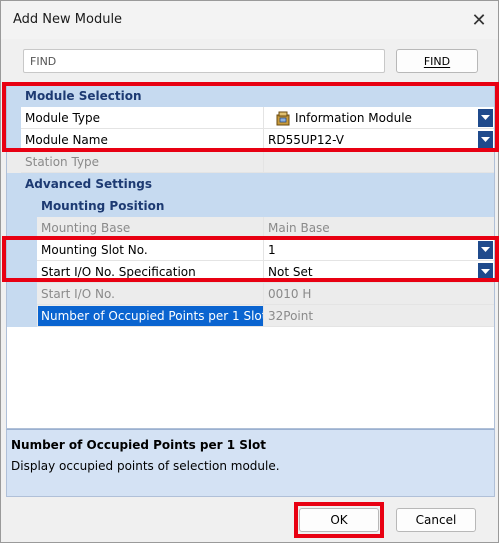 This screenshot has height=543, width=499. What do you see at coordinates (250, 118) in the screenshot?
I see `row-module-type: Module Type Information Module` at bounding box center [250, 118].